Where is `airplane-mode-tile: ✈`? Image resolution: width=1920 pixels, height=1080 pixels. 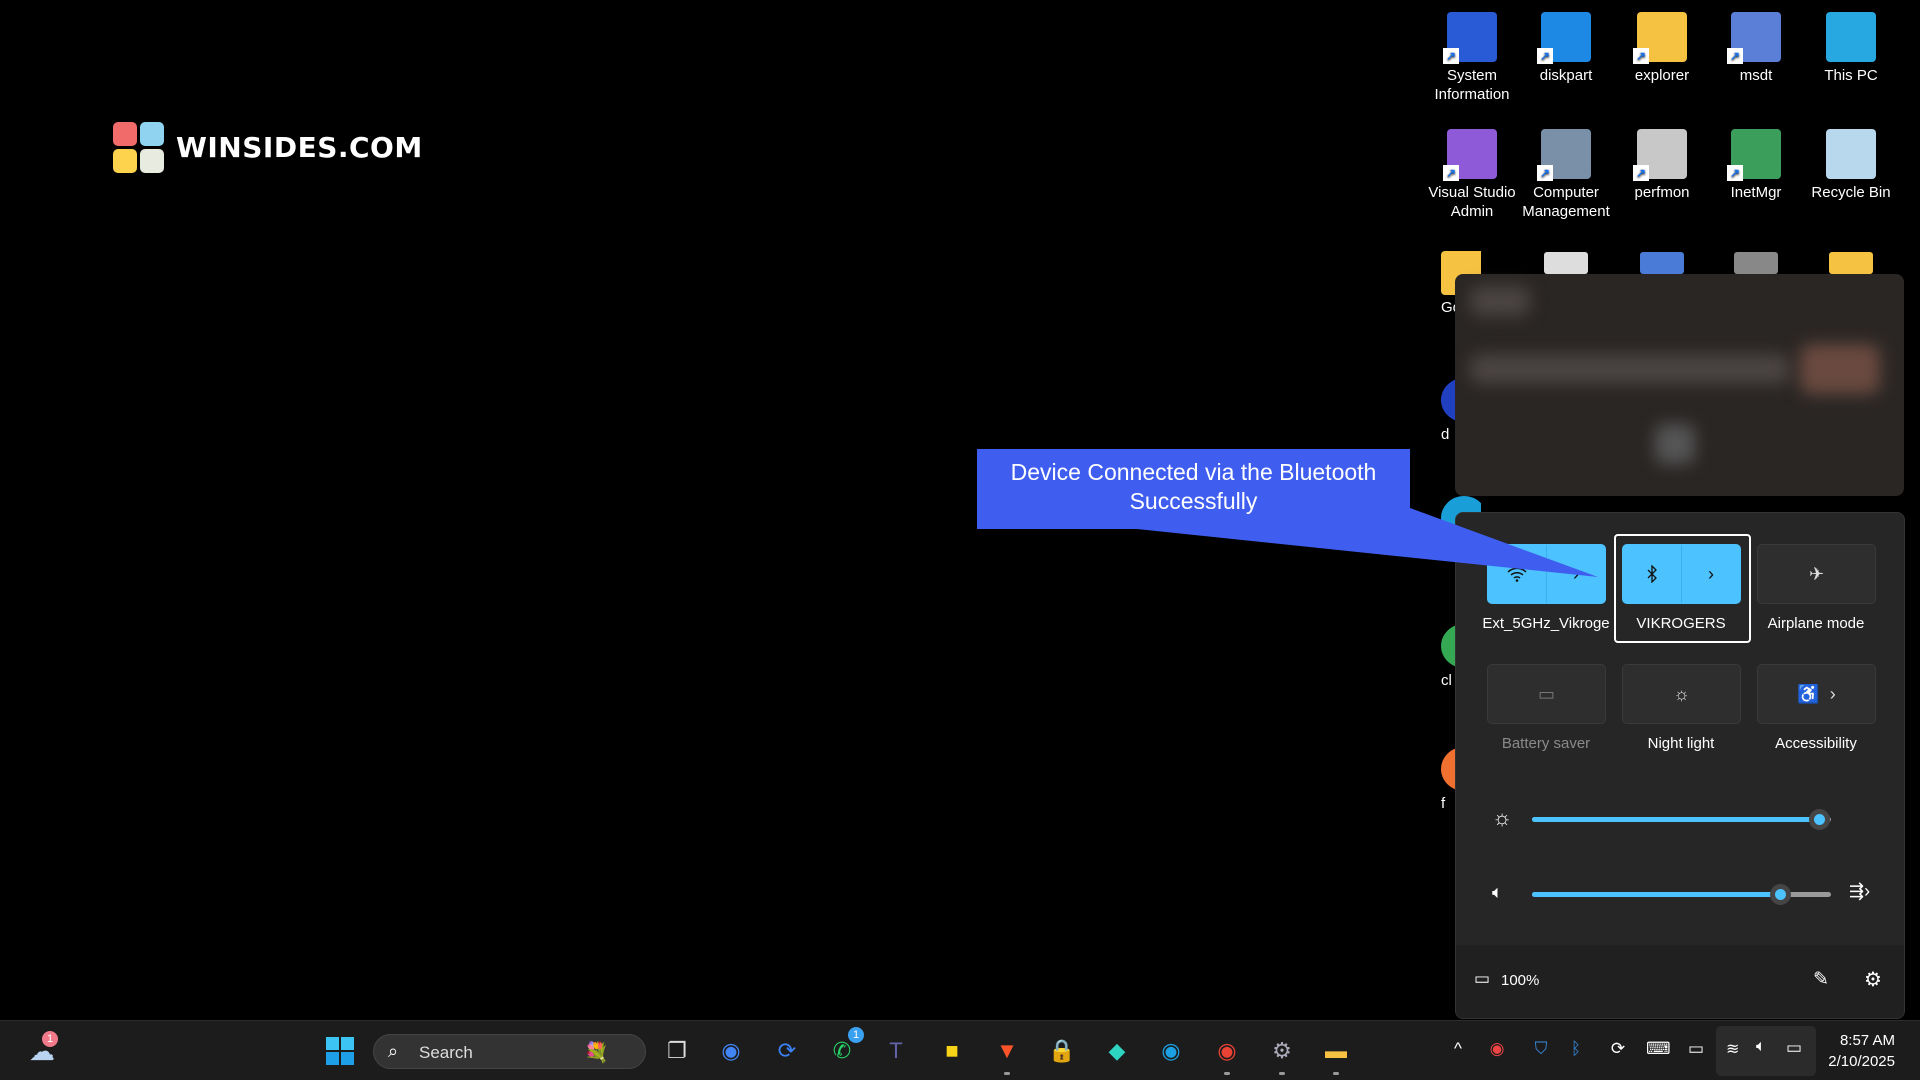 airplane-mode-tile: ✈ is located at coordinates (1816, 574).